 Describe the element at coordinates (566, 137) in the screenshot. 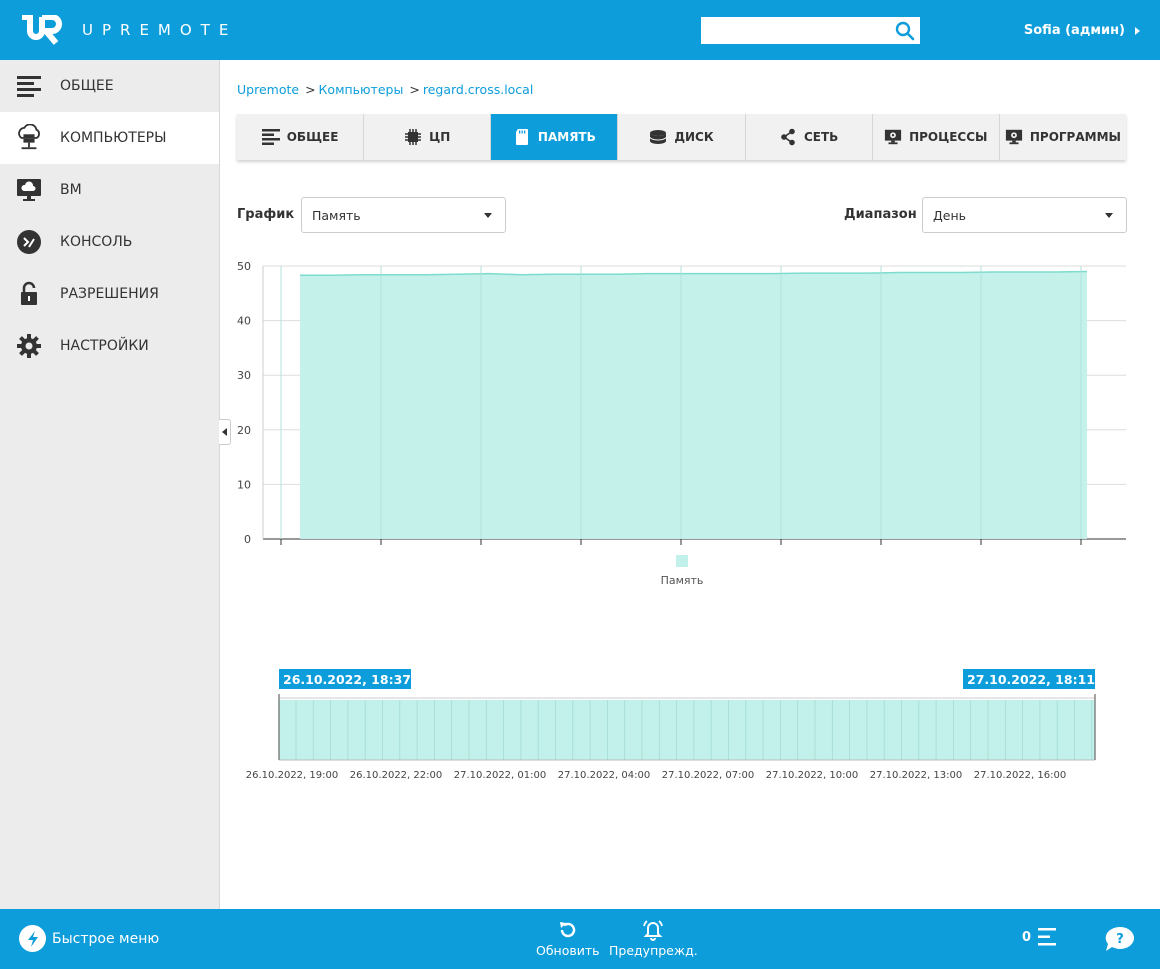

I see `tab-label: ПАМЯТЬ` at that location.